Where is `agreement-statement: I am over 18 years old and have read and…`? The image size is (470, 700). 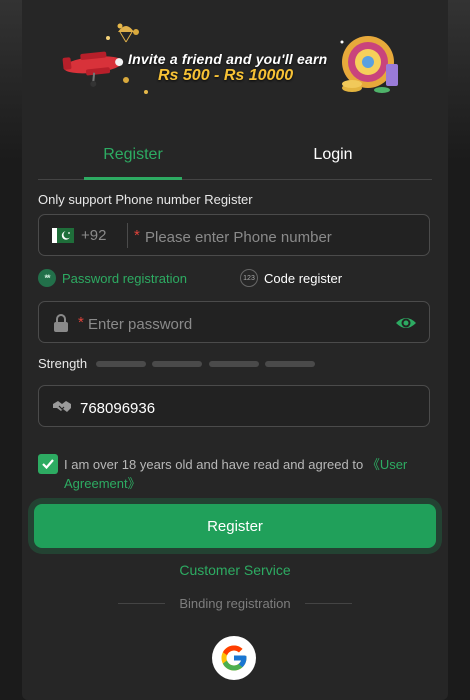
agreement-statement: I am over 18 years old and have read and… is located at coordinates (215, 464).